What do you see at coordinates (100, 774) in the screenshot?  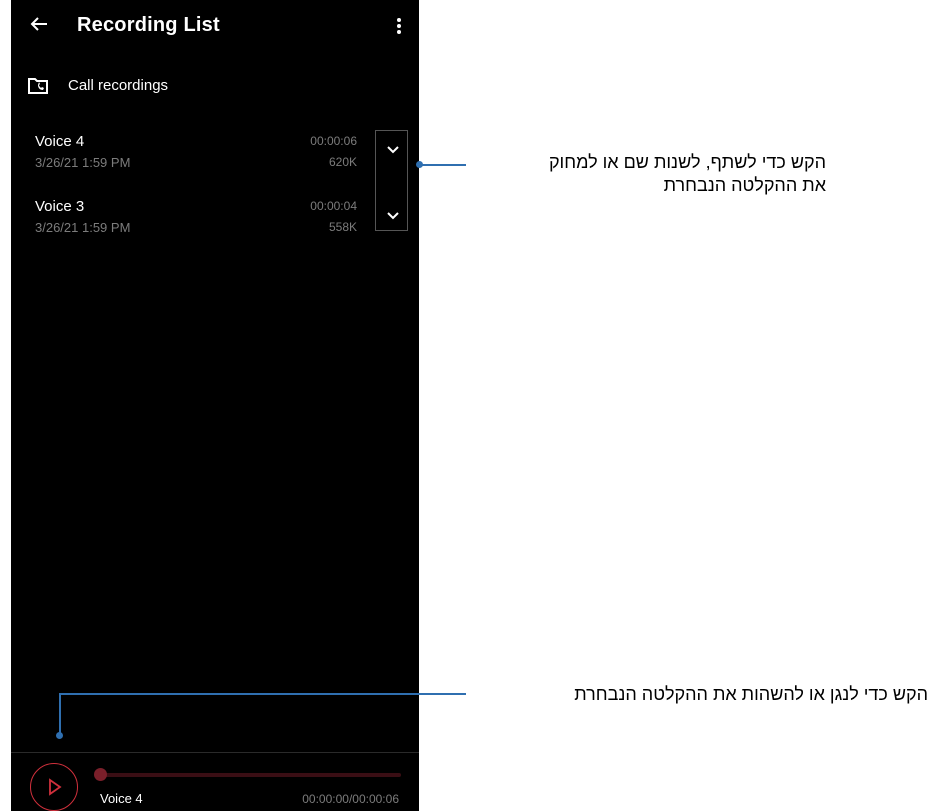 I see `progress-thumb` at bounding box center [100, 774].